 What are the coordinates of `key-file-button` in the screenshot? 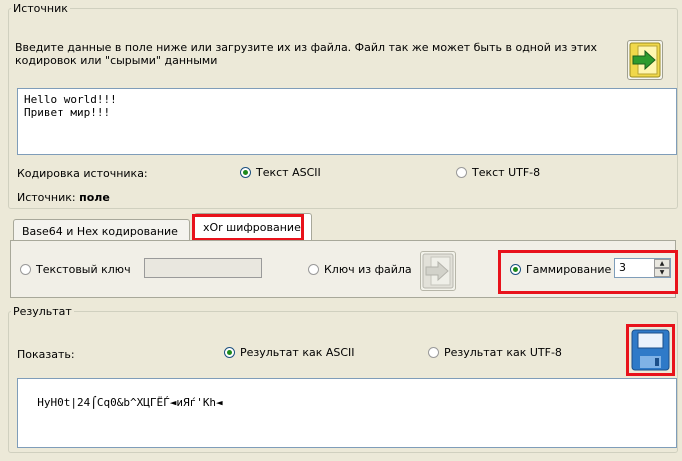 It's located at (438, 271).